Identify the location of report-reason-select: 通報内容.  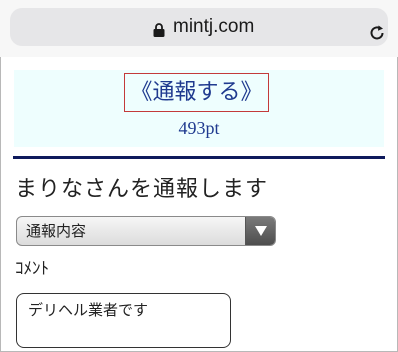
(146, 231).